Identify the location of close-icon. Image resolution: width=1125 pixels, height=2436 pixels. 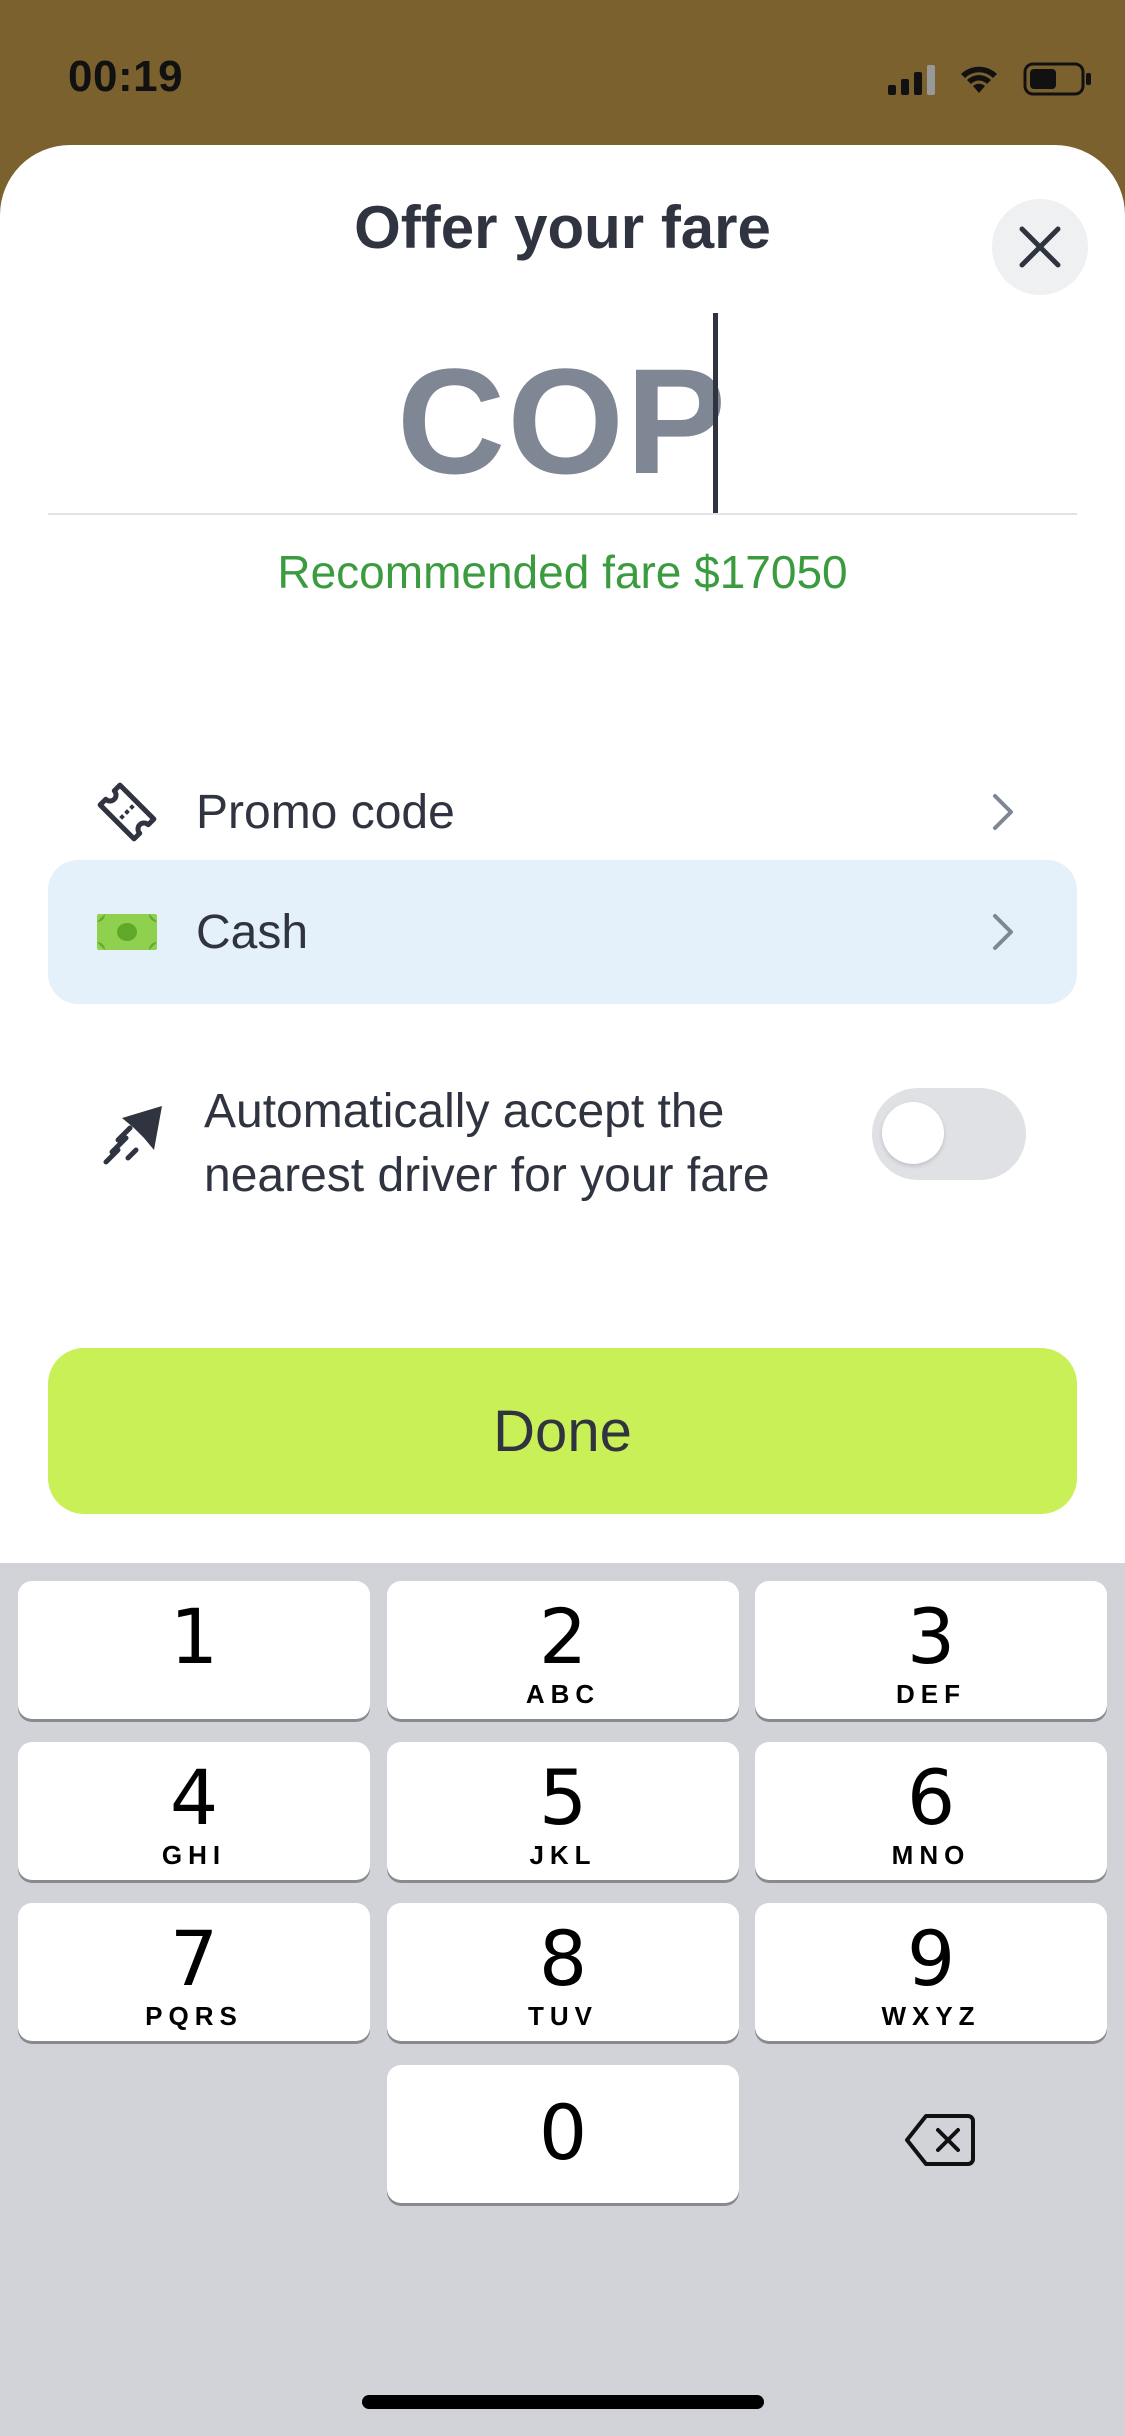
(1040, 247).